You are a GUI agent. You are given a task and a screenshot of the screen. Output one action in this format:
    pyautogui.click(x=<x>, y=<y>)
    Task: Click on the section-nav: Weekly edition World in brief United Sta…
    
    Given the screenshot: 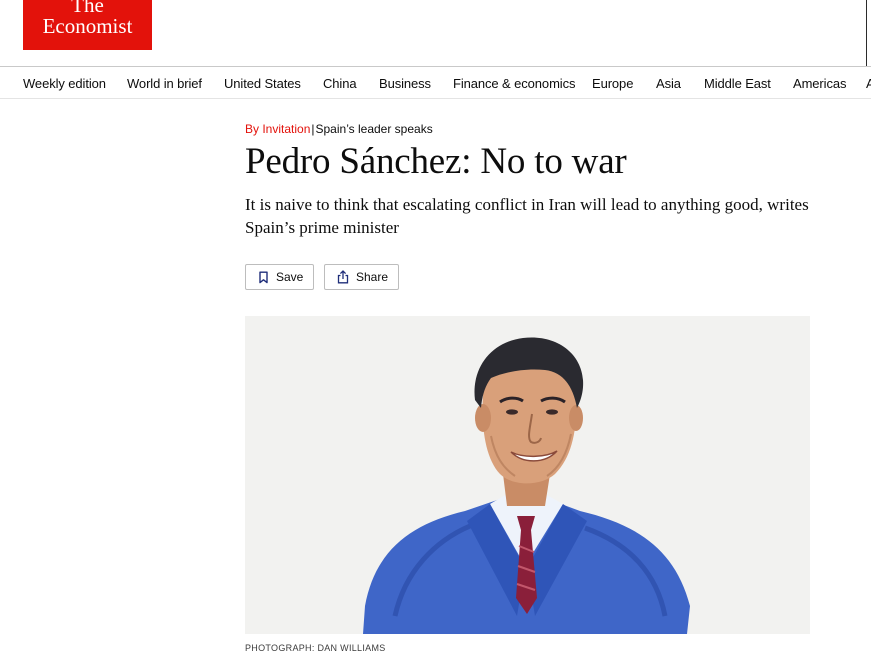 What is the action you would take?
    pyautogui.click(x=435, y=82)
    